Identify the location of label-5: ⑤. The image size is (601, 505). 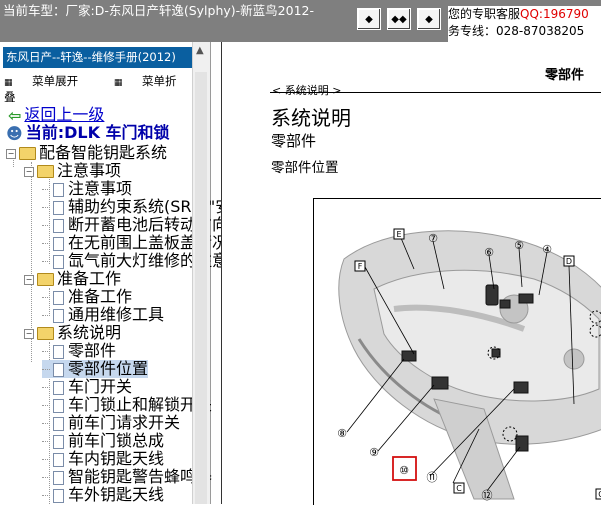
(519, 245).